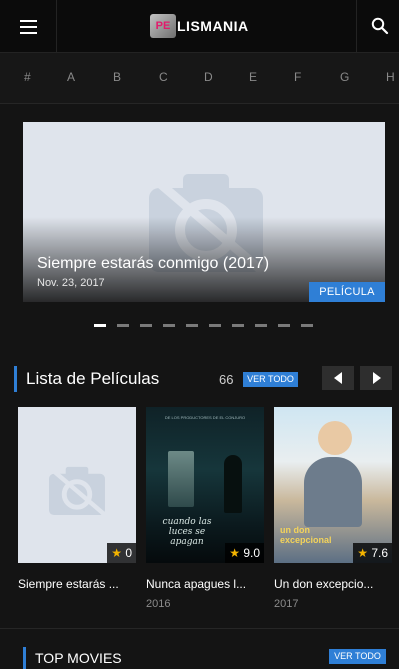 The image size is (399, 669). What do you see at coordinates (286, 604) in the screenshot?
I see `movie-year: 2017` at bounding box center [286, 604].